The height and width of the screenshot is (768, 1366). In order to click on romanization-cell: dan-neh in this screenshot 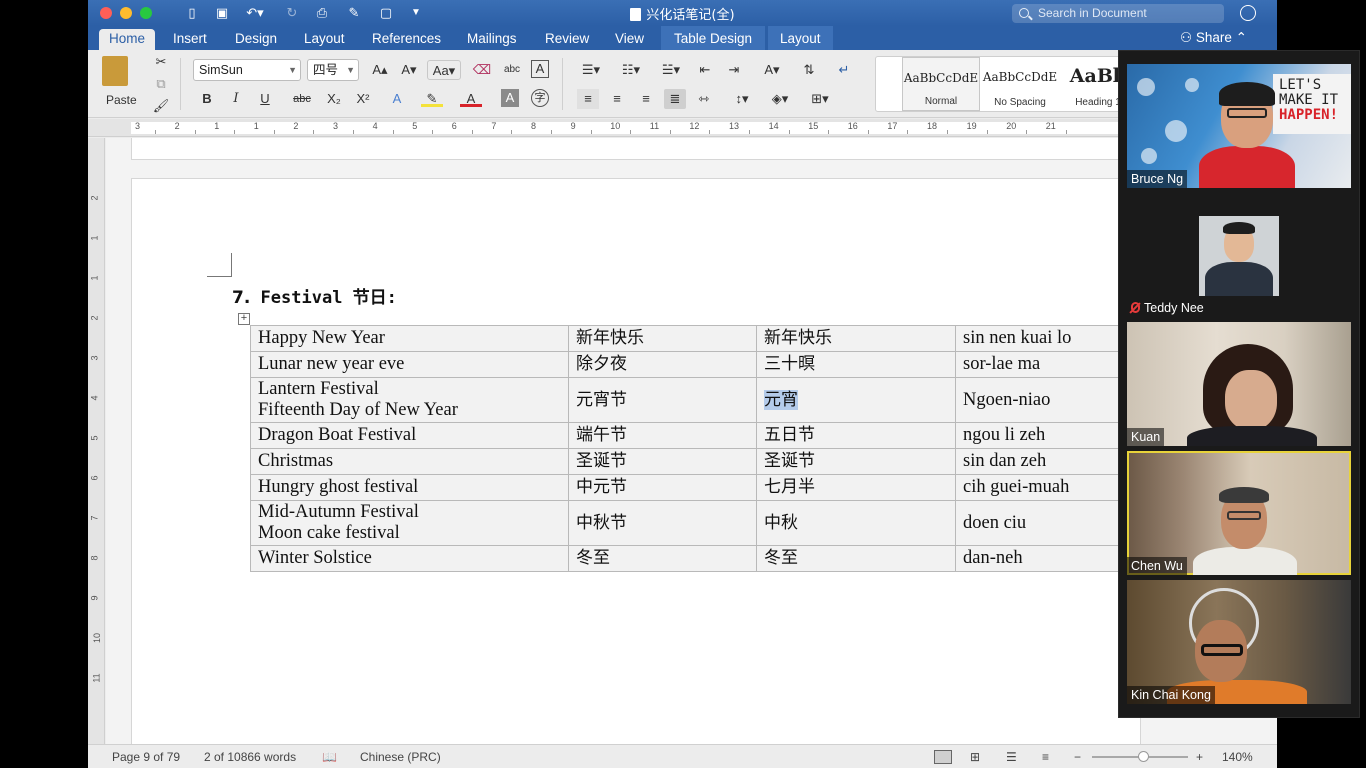, I will do `click(1040, 558)`.